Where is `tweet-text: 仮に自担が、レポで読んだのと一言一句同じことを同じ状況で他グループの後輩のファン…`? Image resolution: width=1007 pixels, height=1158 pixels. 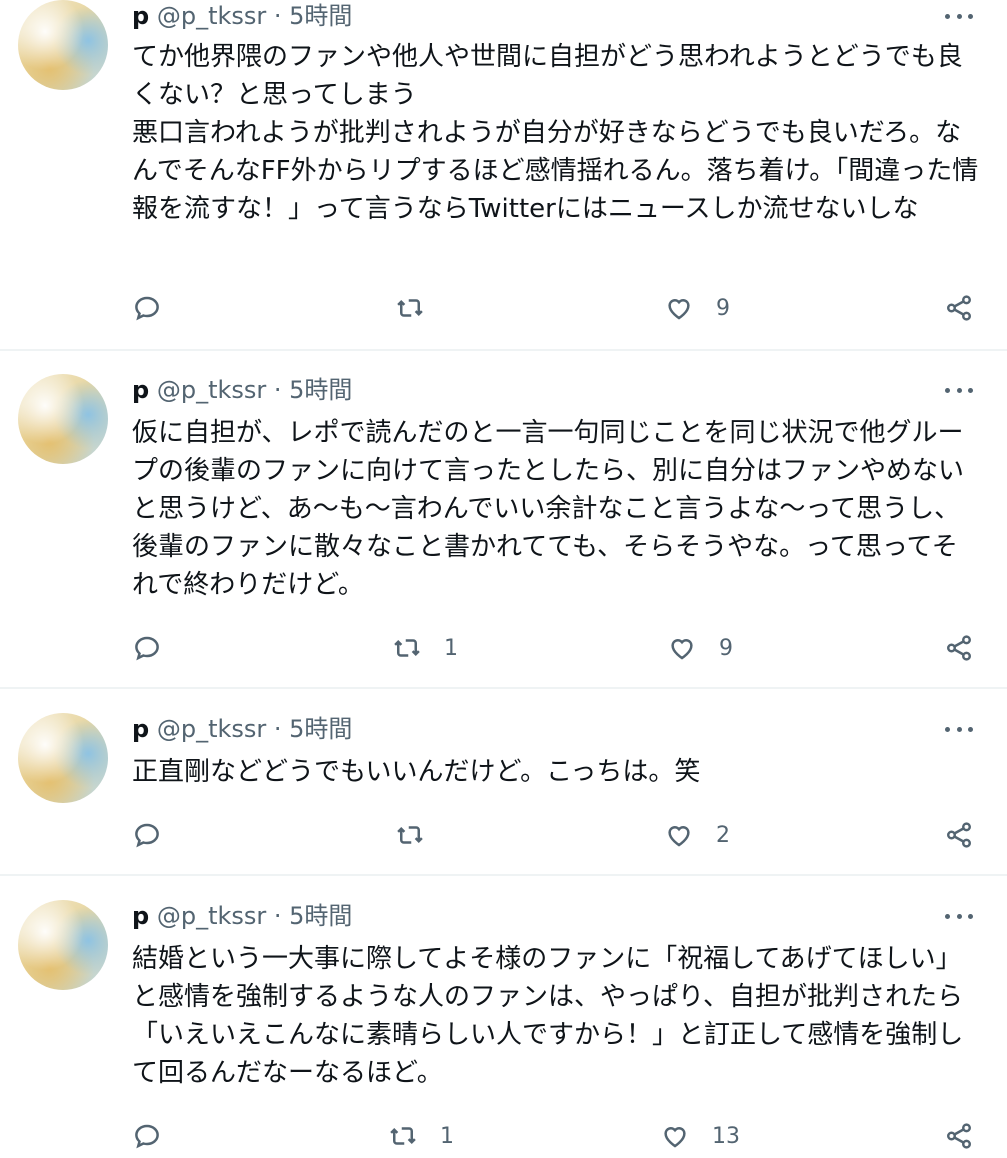
tweet-text: 仮に自担が、レポで読んだのと一言一句同じことを同じ状況で他グループの後輩のファン… is located at coordinates (548, 509).